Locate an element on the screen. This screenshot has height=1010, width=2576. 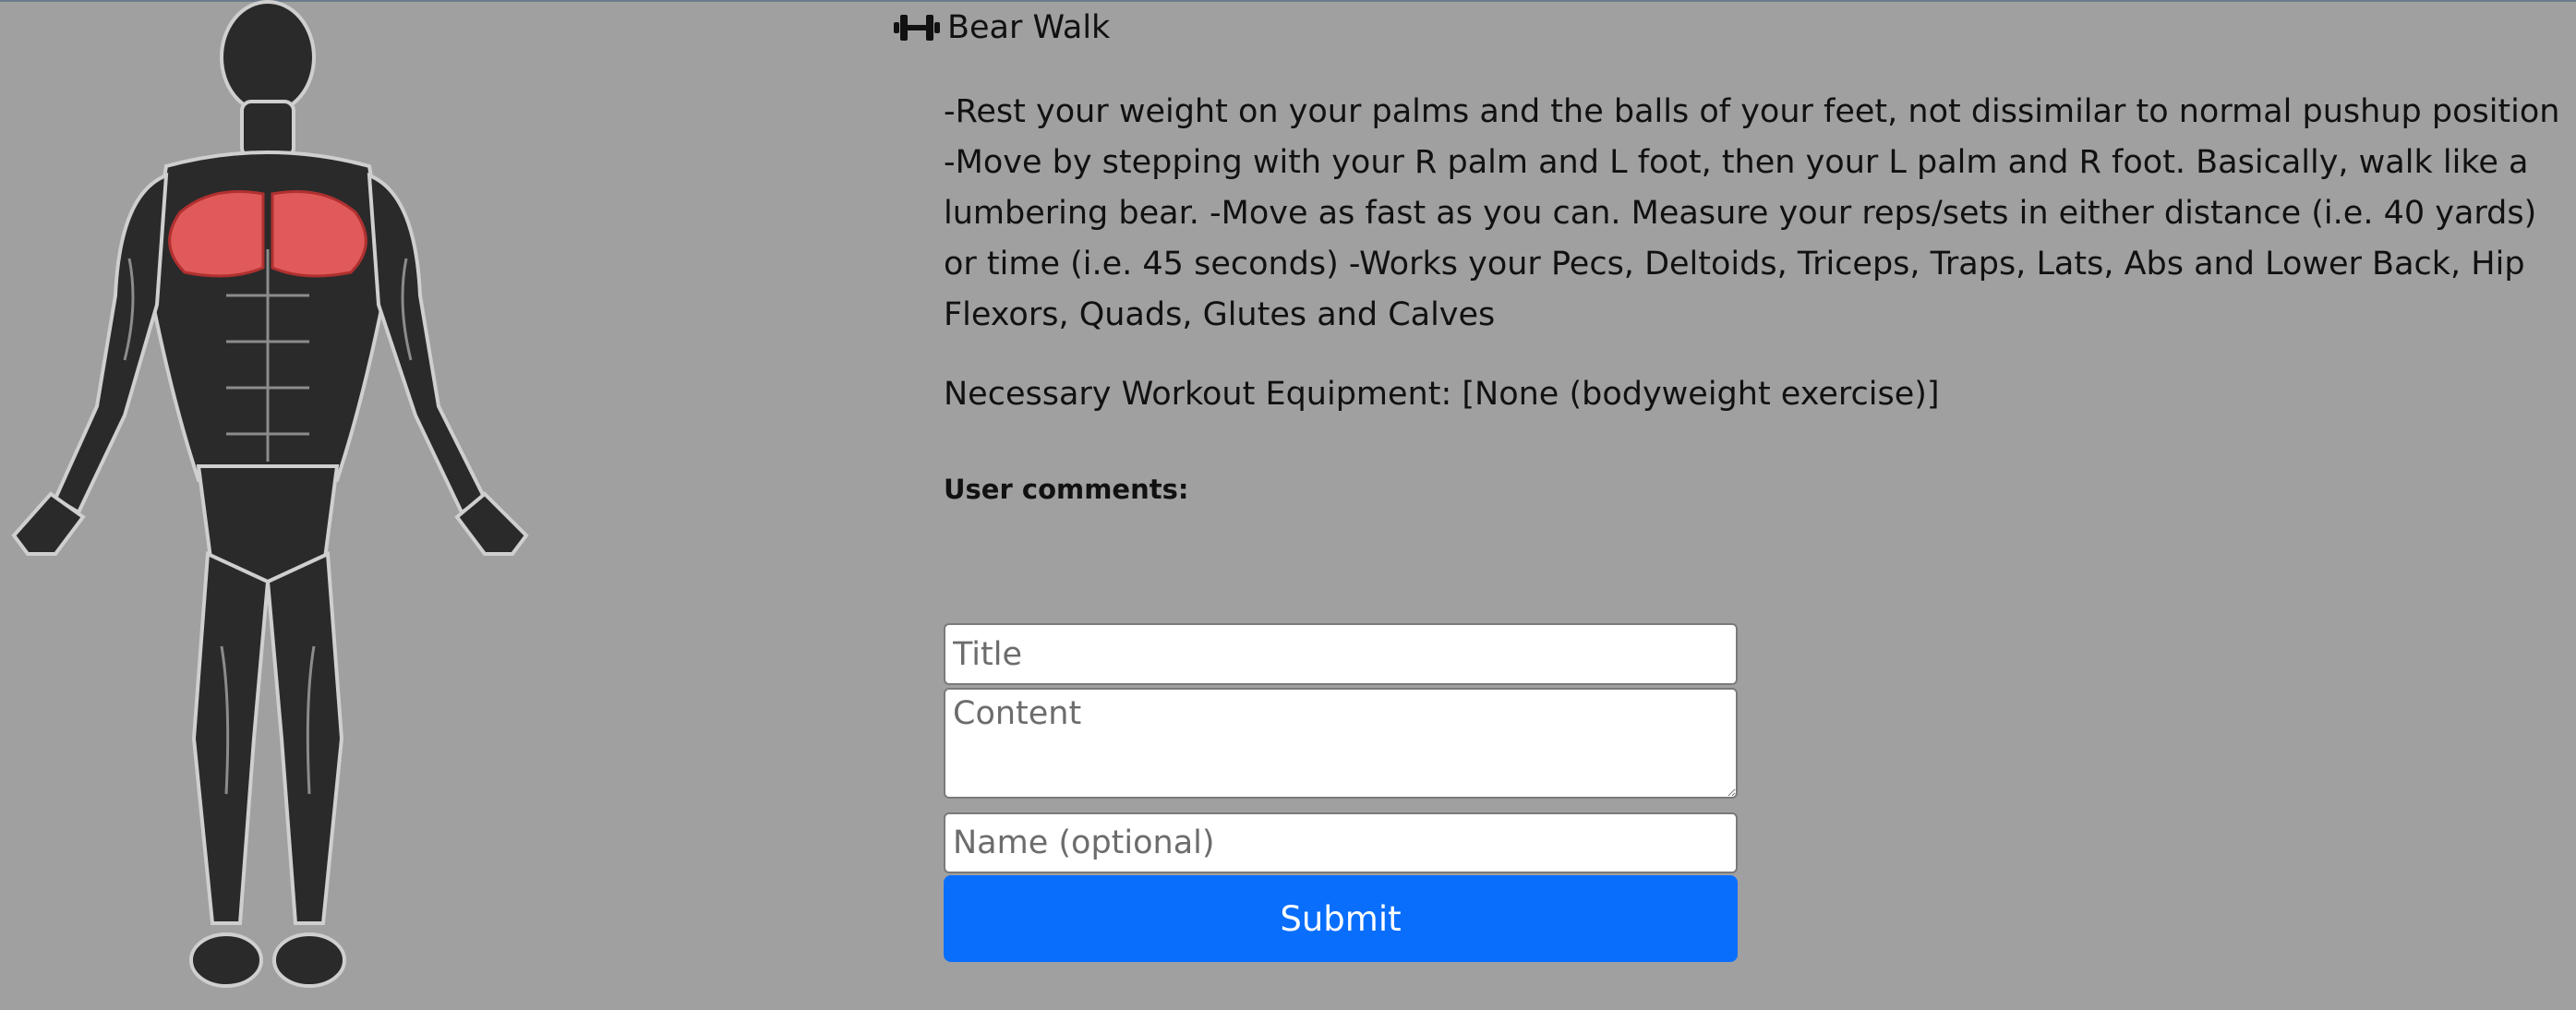
comment-title-input is located at coordinates (1341, 654).